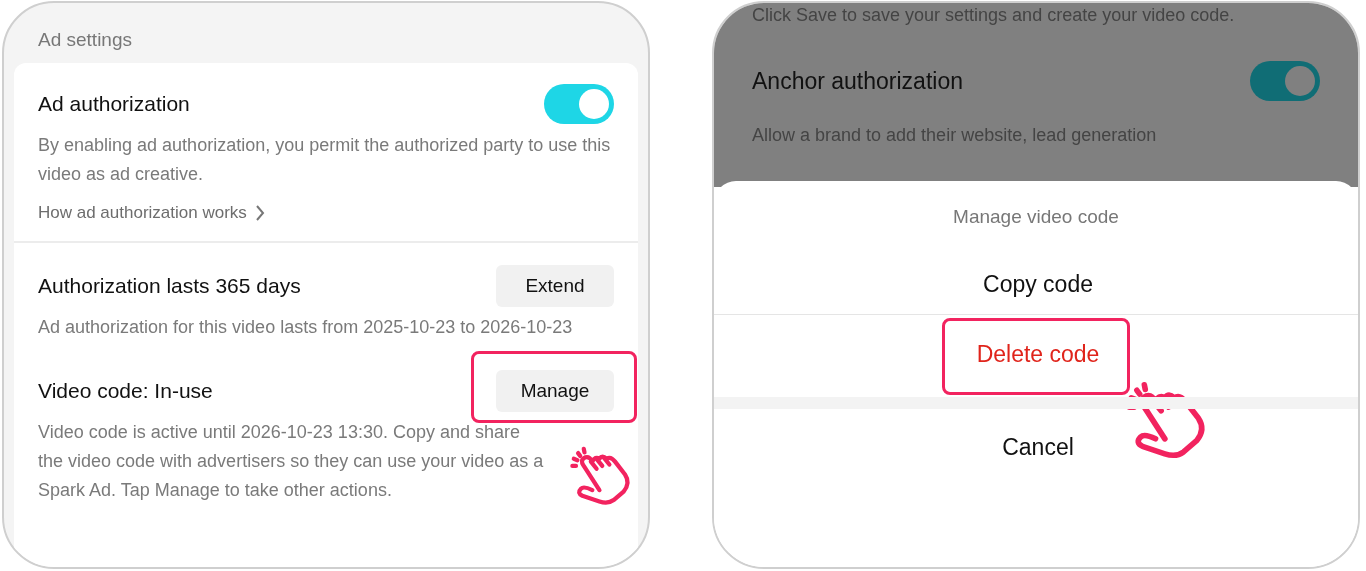  I want to click on setting-description: Allow a brand to add their website, lead generation, so click(955, 135).